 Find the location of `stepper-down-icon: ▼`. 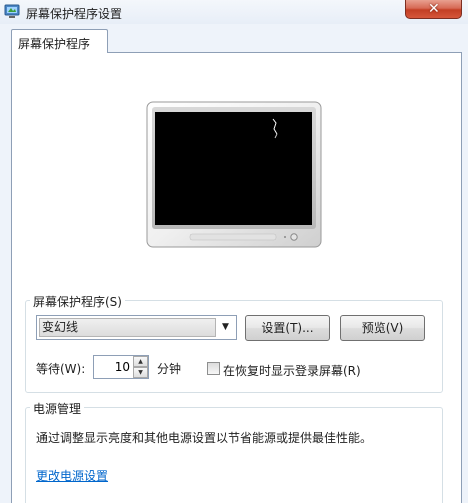

stepper-down-icon: ▼ is located at coordinates (140, 372).